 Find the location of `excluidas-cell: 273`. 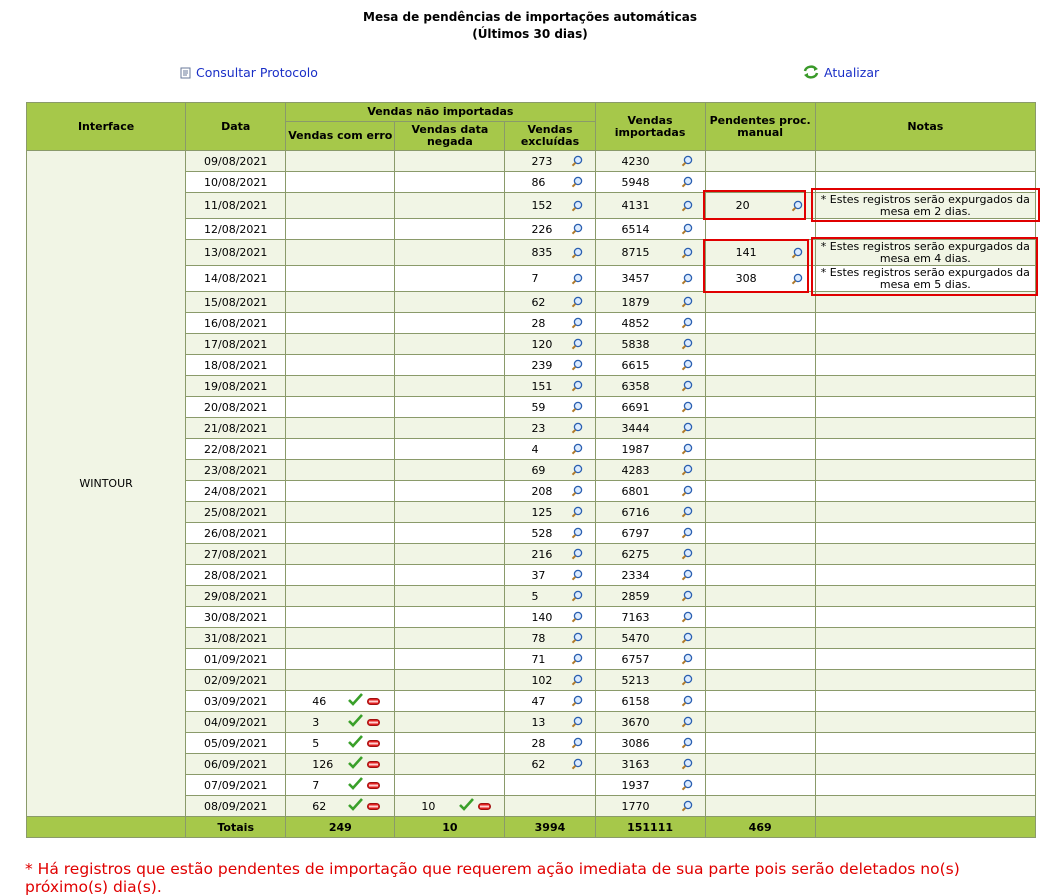

excluidas-cell: 273 is located at coordinates (550, 161).